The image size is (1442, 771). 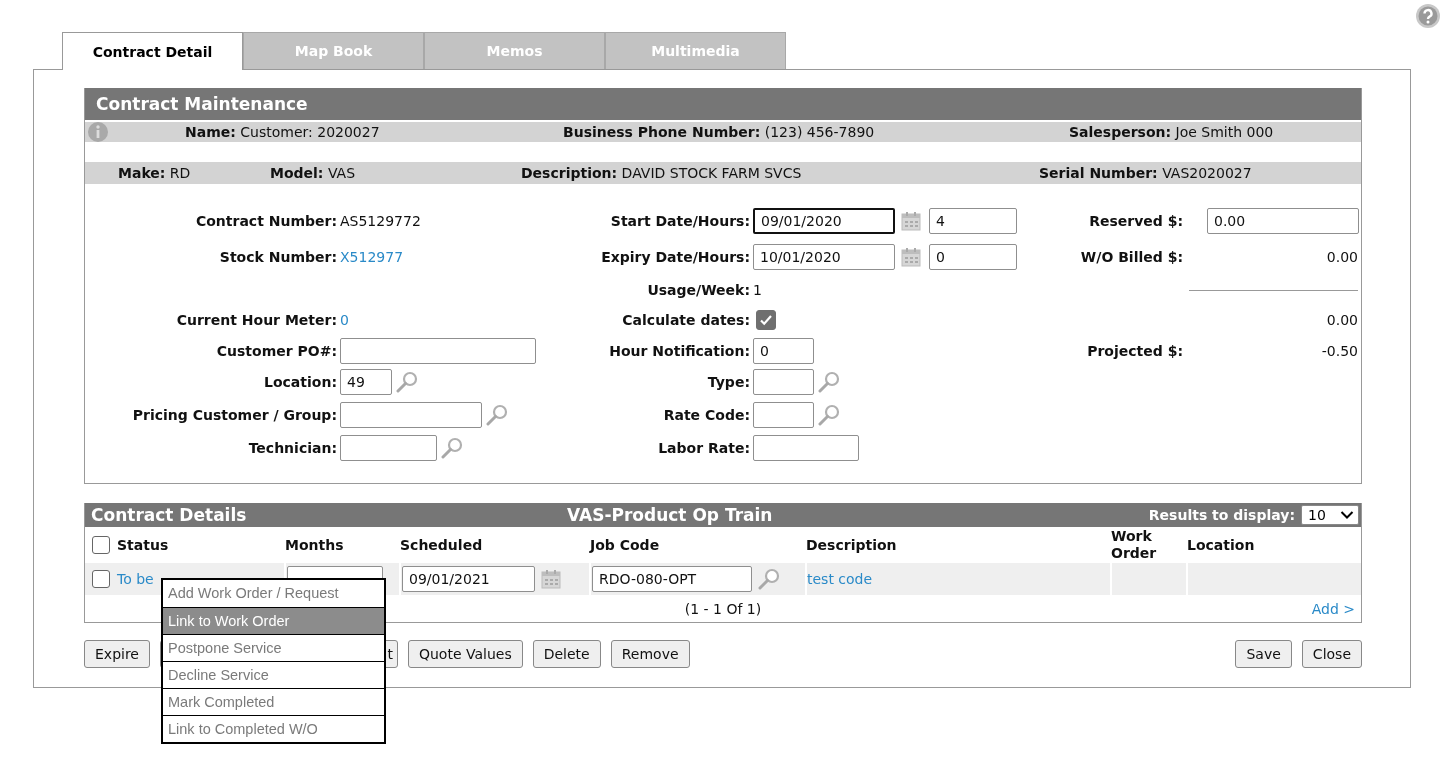 I want to click on amount: -0.50, so click(x=1339, y=350).